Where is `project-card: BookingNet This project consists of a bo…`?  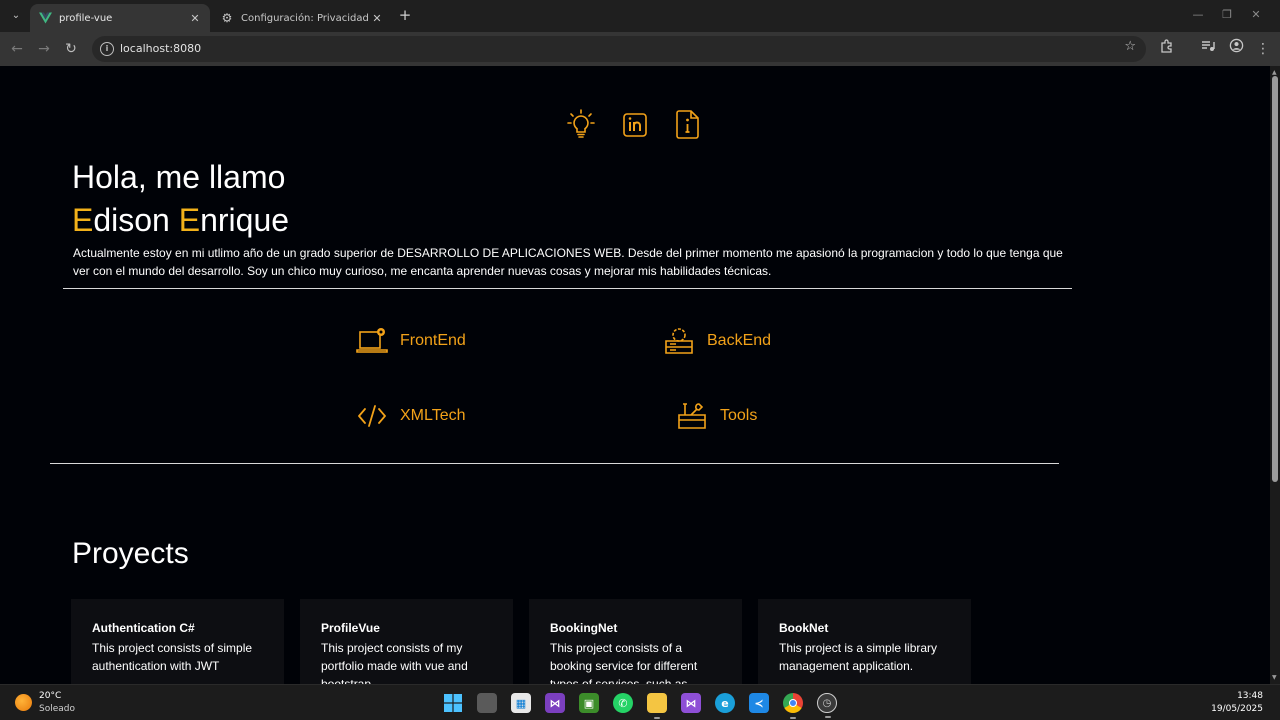 project-card: BookingNet This project consists of a bo… is located at coordinates (635, 641).